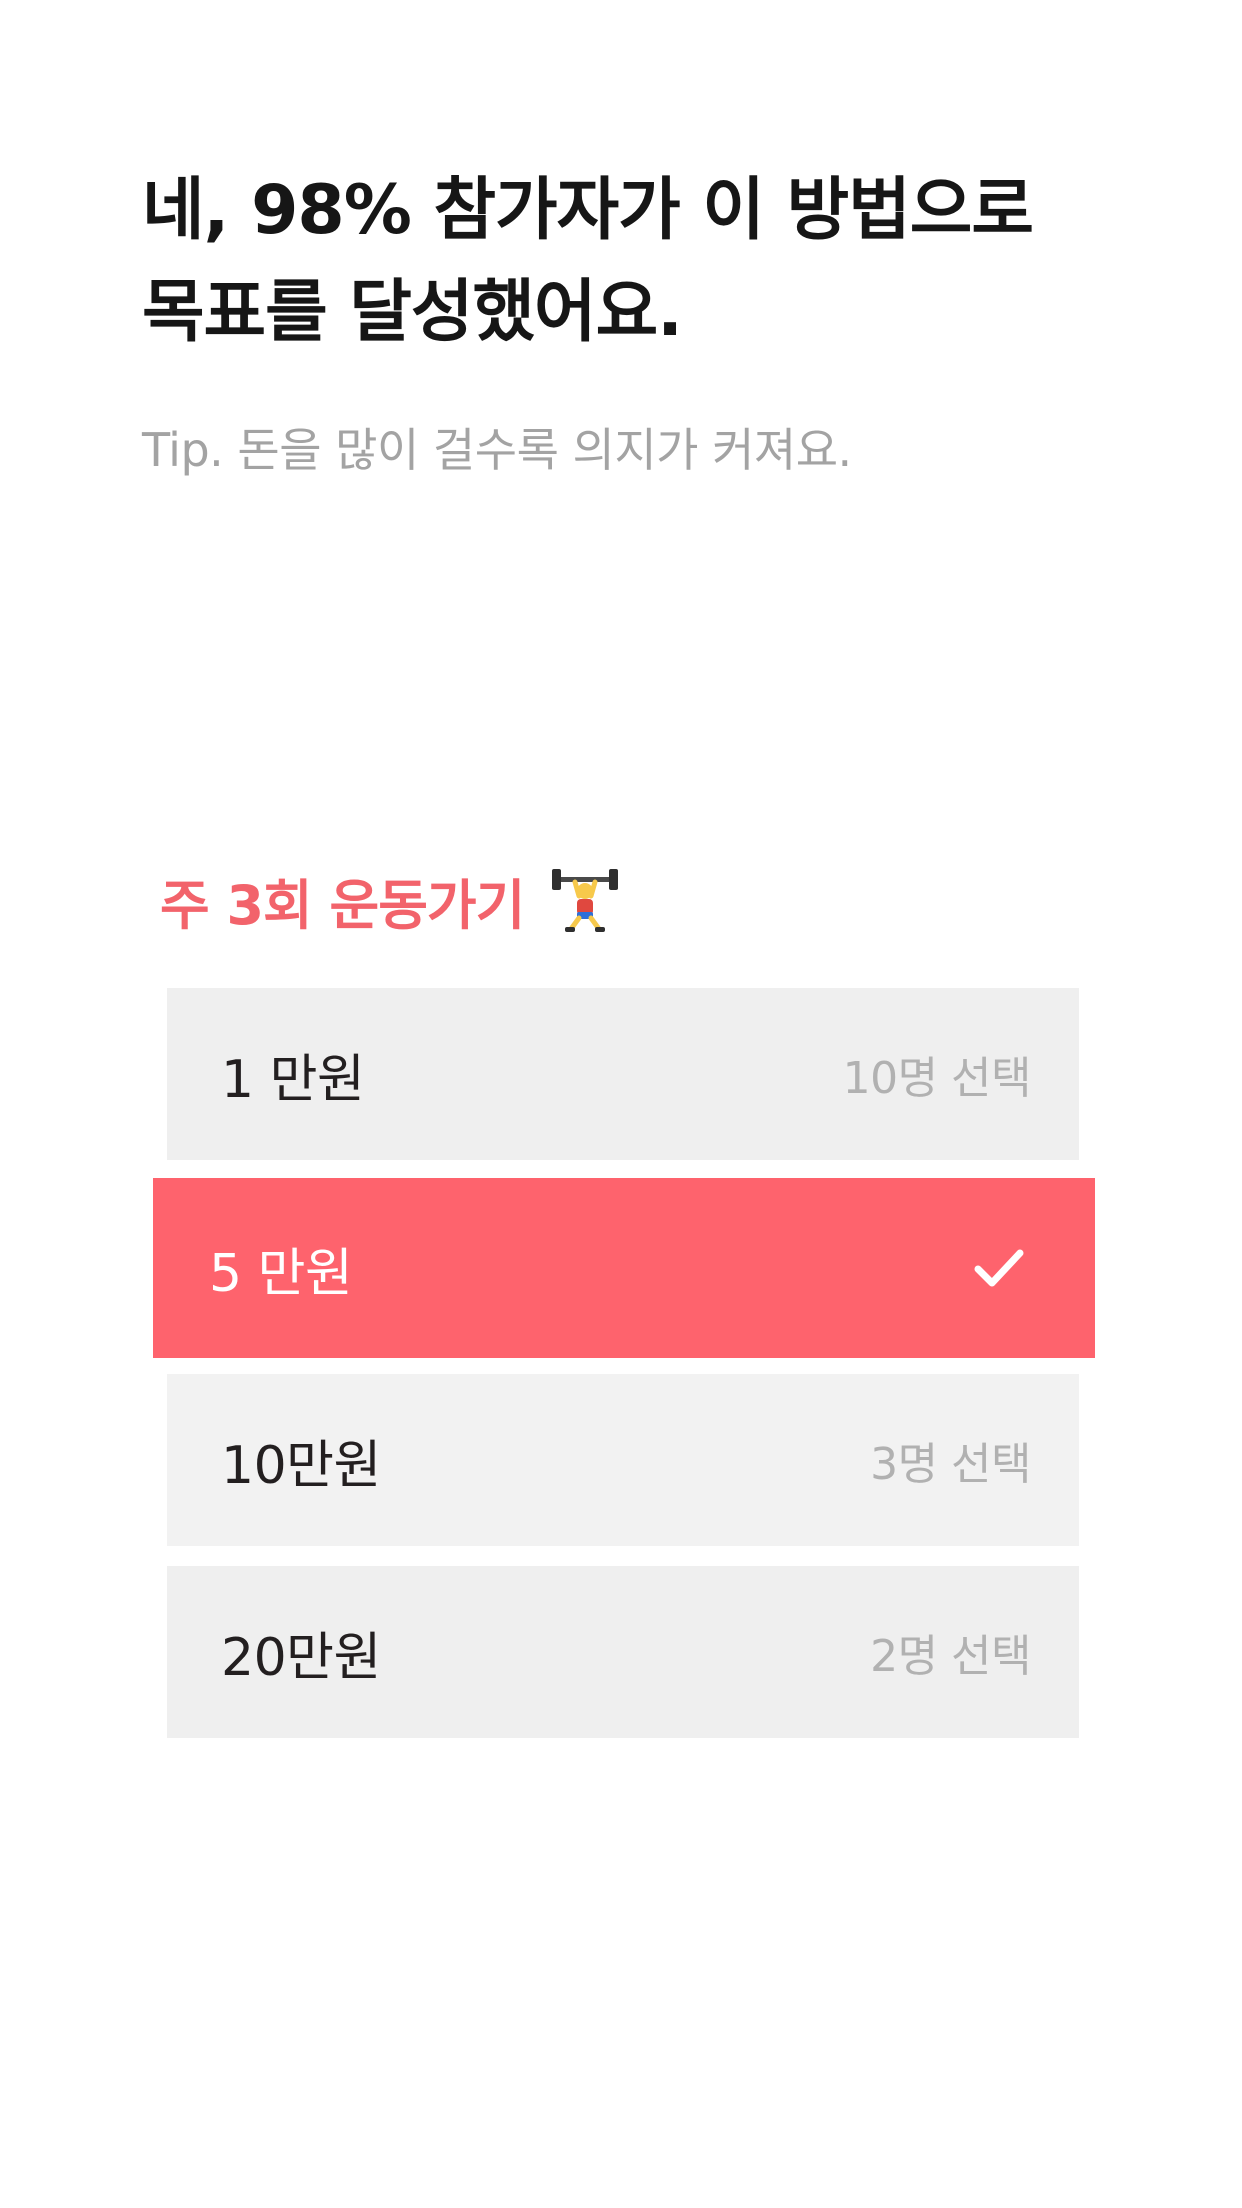 The width and height of the screenshot is (1242, 2208). I want to click on goal-heading: 주 3회 운동가기, so click(390, 900).